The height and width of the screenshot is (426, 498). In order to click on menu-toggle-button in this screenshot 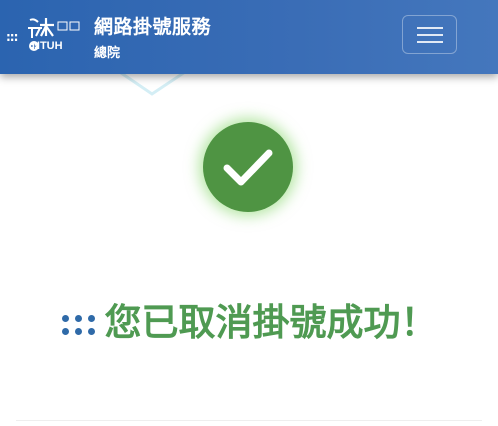, I will do `click(429, 34)`.